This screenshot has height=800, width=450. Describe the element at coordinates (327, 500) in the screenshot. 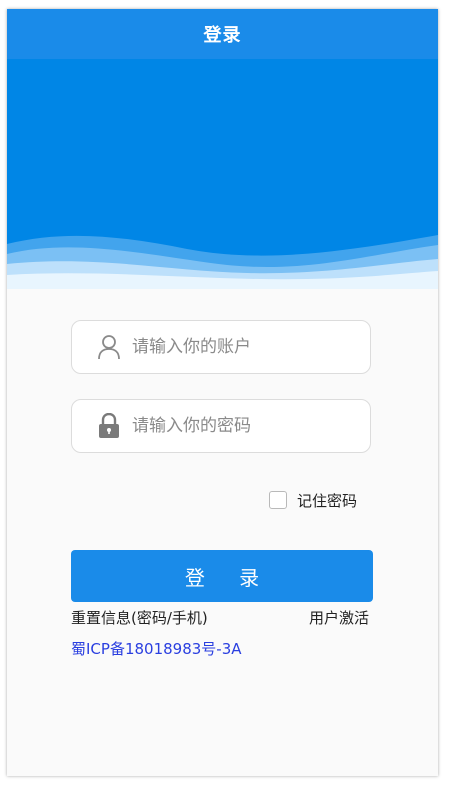

I see `remember-label: 记住密码` at that location.